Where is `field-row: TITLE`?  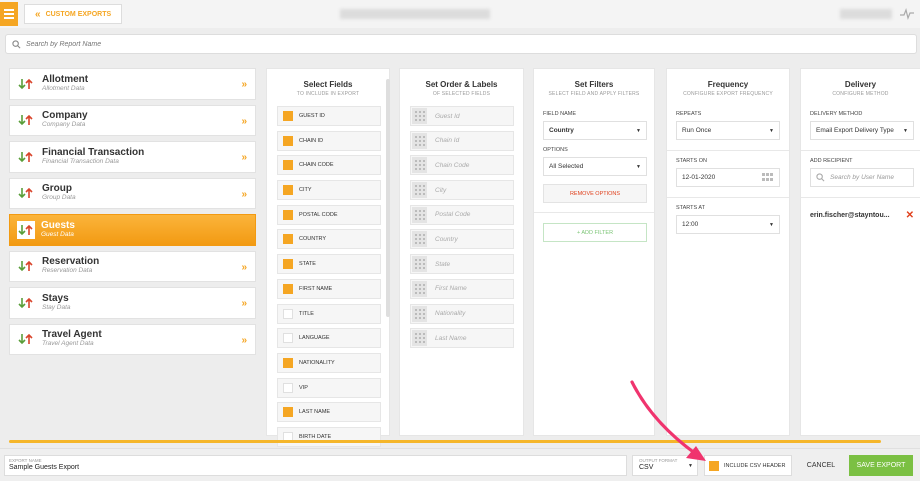 field-row: TITLE is located at coordinates (329, 313).